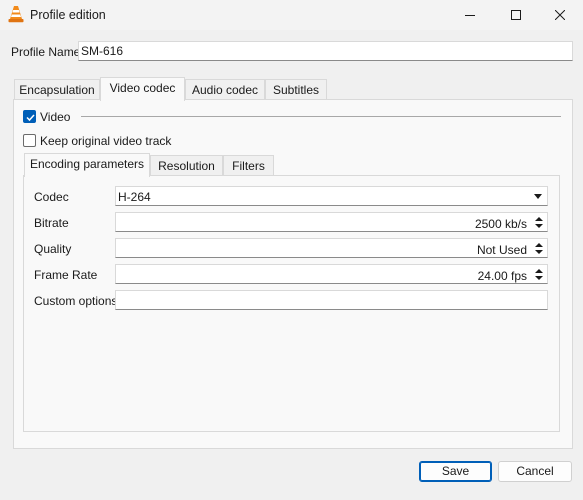 Image resolution: width=583 pixels, height=500 pixels. I want to click on maximize-button, so click(516, 15).